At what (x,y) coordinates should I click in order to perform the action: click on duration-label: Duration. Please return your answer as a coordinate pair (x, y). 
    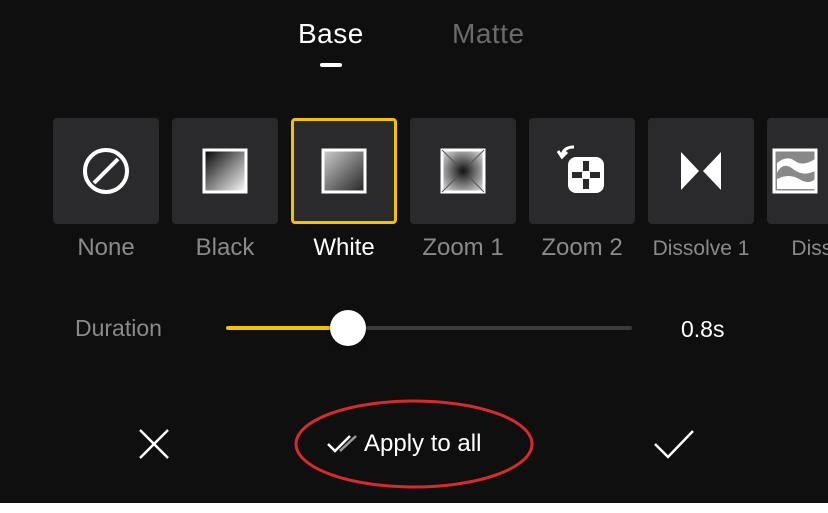
    Looking at the image, I should click on (118, 328).